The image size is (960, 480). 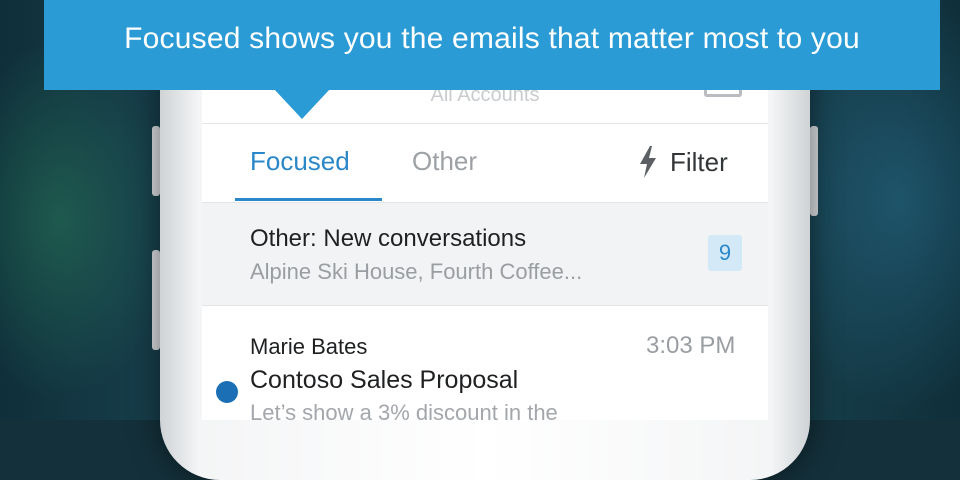 What do you see at coordinates (814, 171) in the screenshot?
I see `phone-power-button` at bounding box center [814, 171].